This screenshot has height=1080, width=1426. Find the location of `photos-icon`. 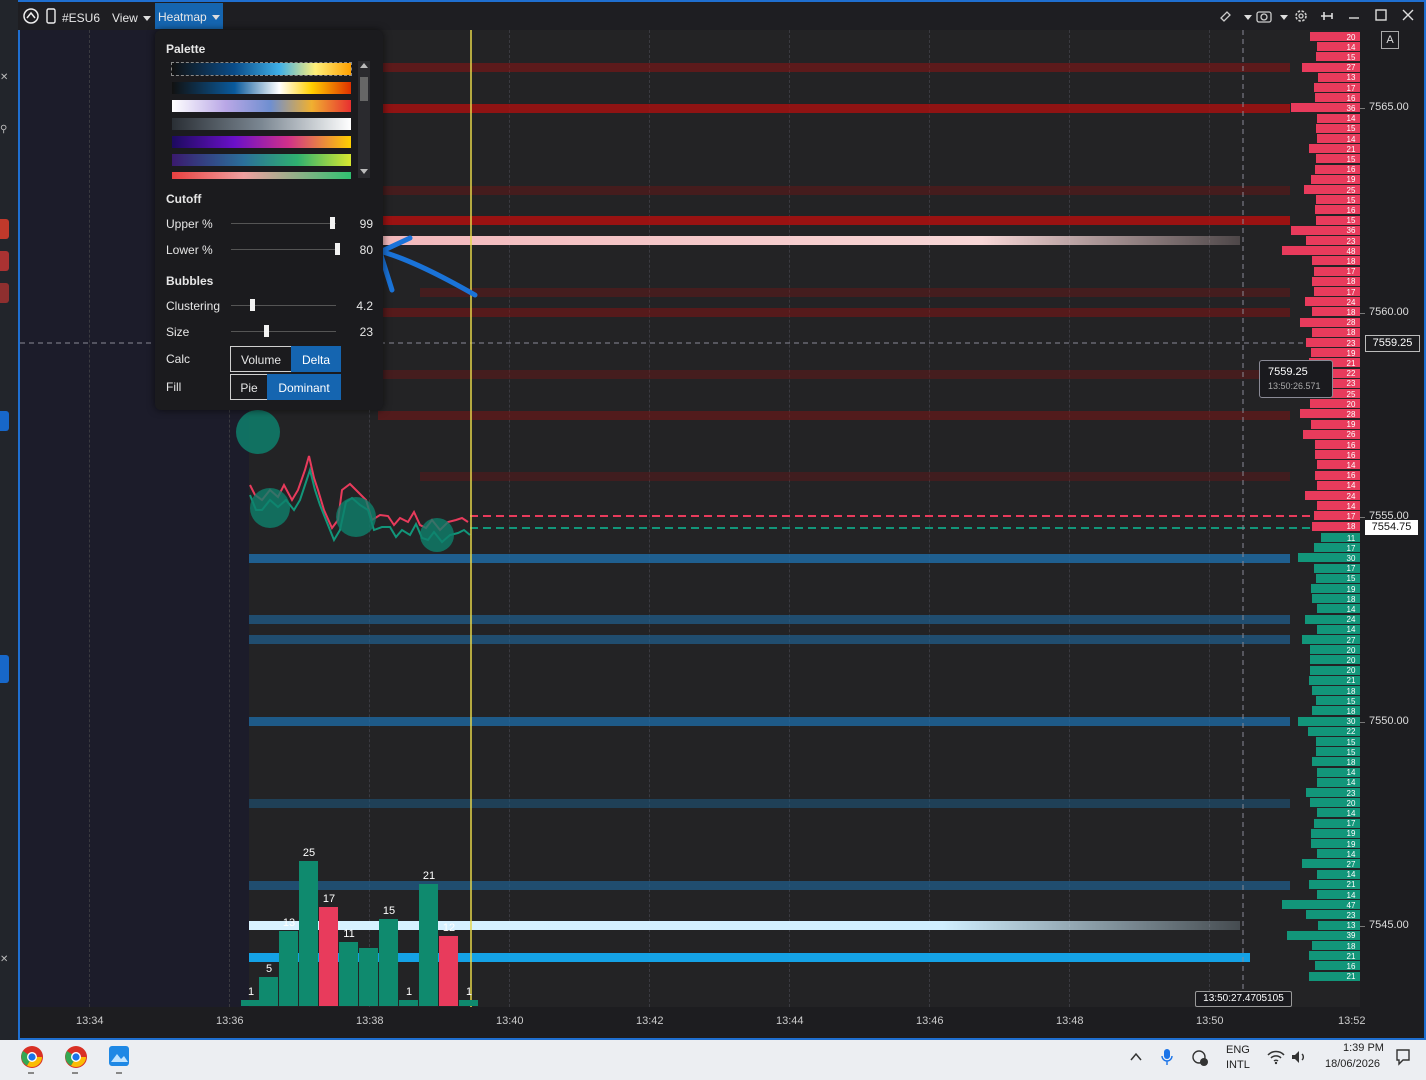

photos-icon is located at coordinates (119, 1056).